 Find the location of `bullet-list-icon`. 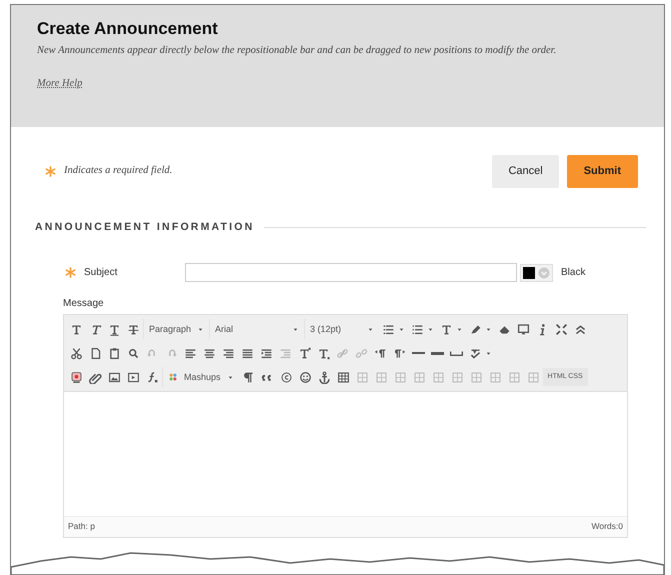

bullet-list-icon is located at coordinates (389, 329).